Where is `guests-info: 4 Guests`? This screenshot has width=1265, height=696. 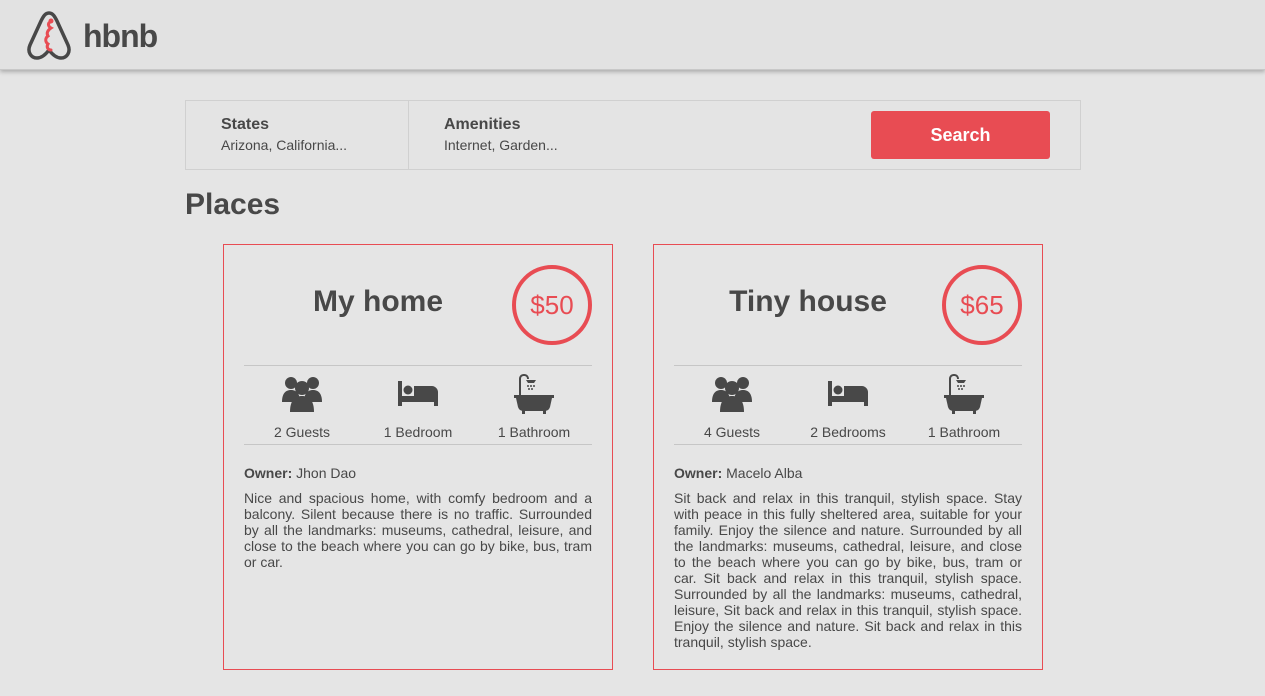
guests-info: 4 Guests is located at coordinates (732, 405).